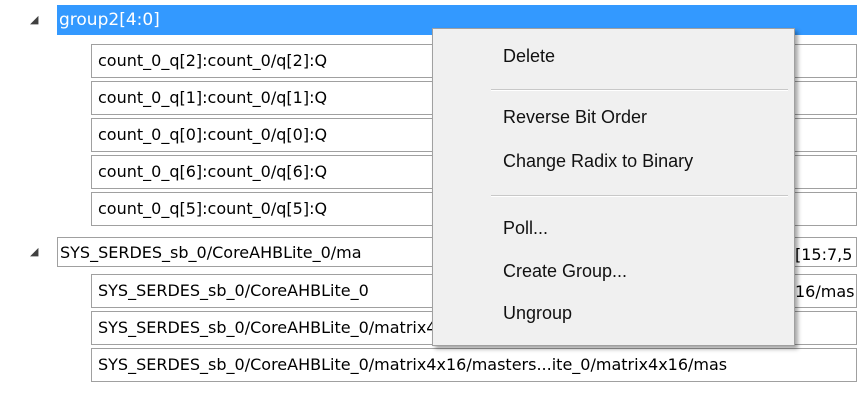 Image resolution: width=857 pixels, height=406 pixels. I want to click on menu-item-reverse-bit-order: Reverse Bit Order, so click(575, 117).